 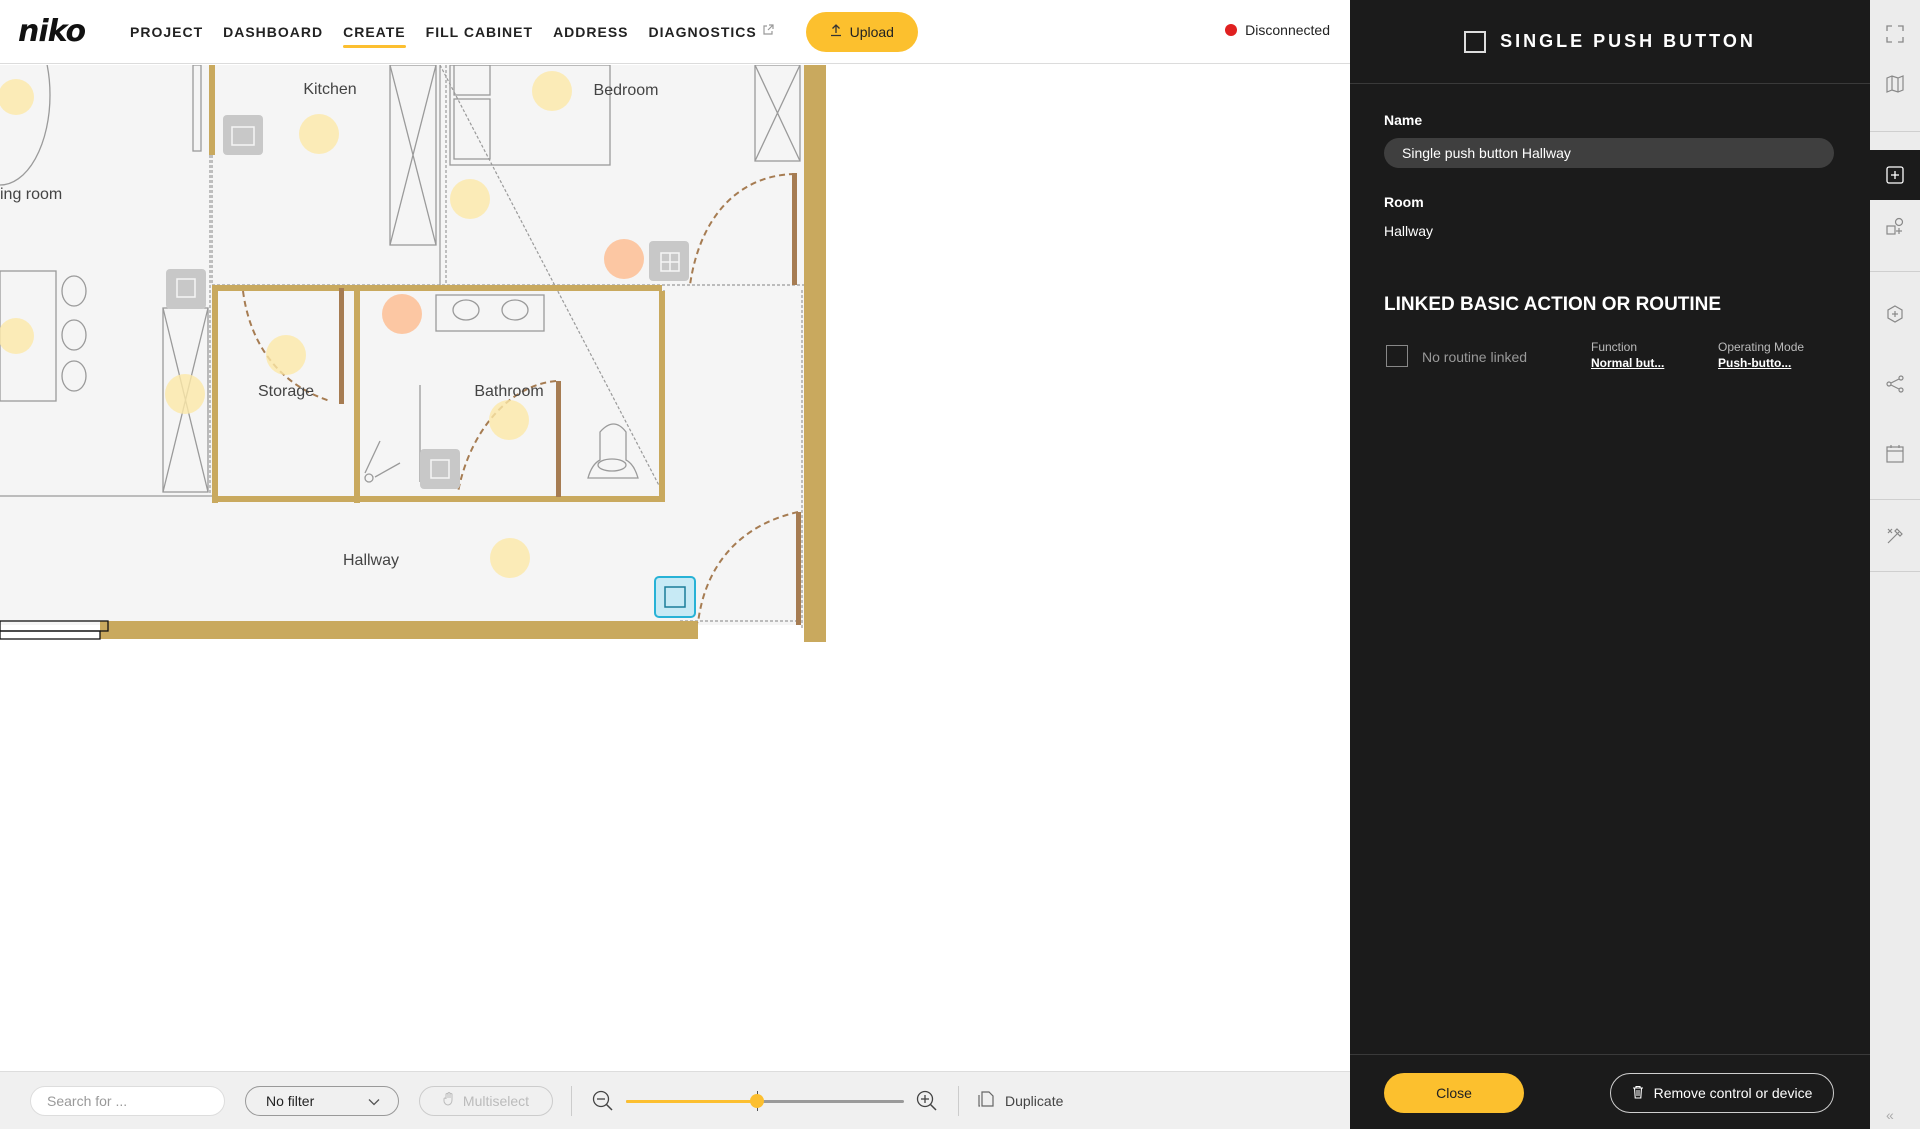 I want to click on zoom-slider-fill, so click(x=691, y=1101).